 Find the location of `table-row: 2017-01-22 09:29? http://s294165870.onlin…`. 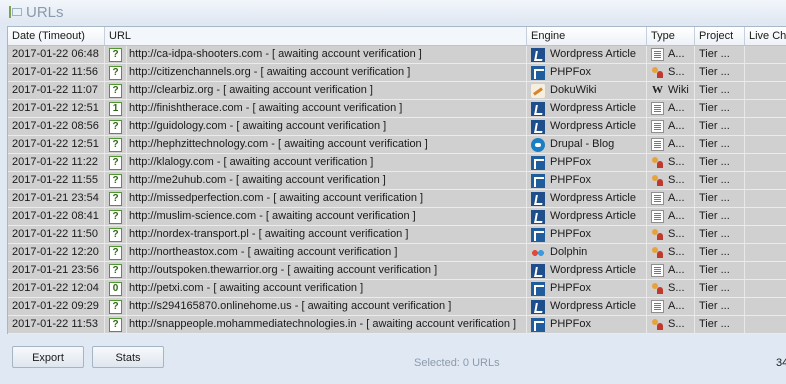

table-row: 2017-01-22 09:29? http://s294165870.onlin… is located at coordinates (397, 307).